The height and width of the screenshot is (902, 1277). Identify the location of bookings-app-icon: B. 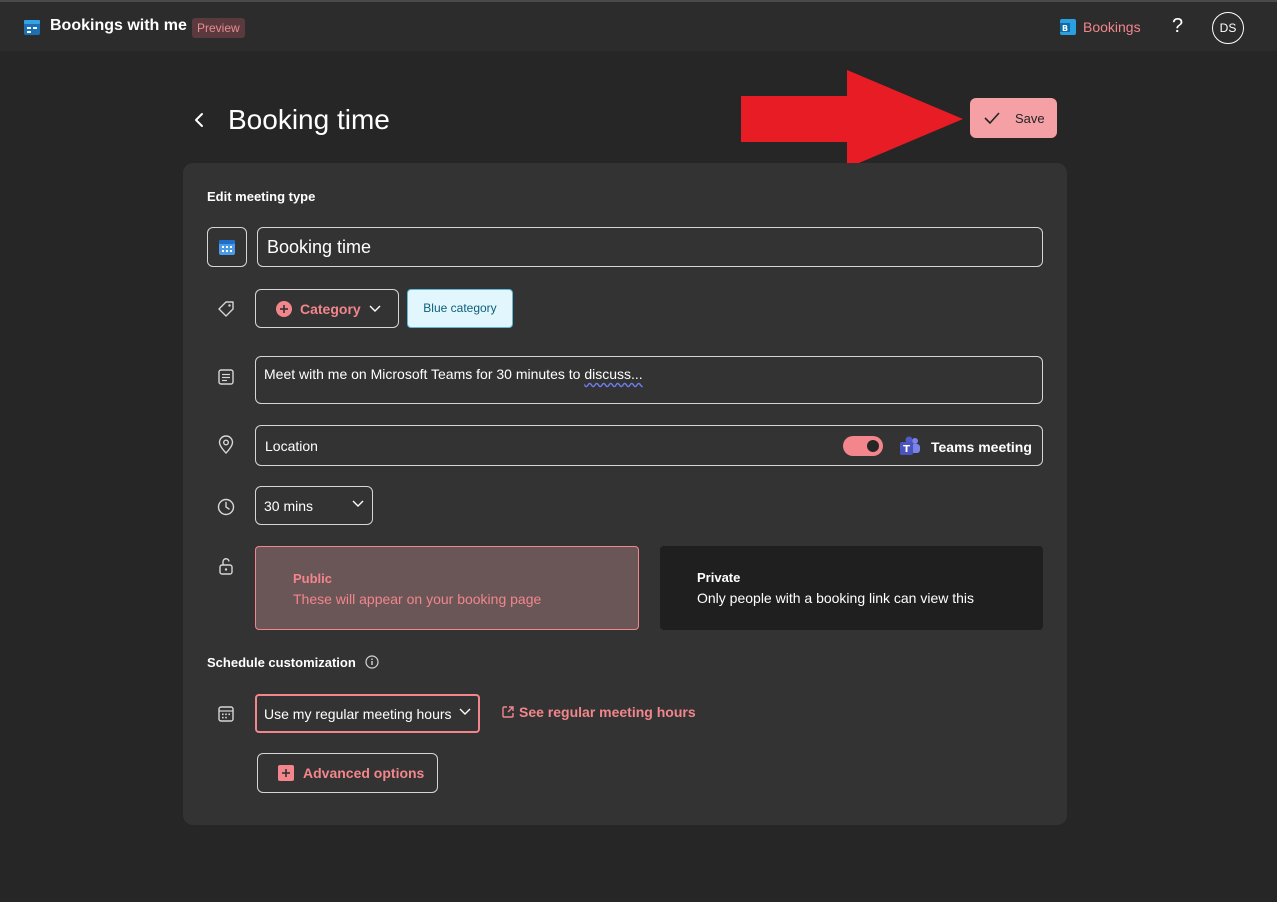
(1068, 27).